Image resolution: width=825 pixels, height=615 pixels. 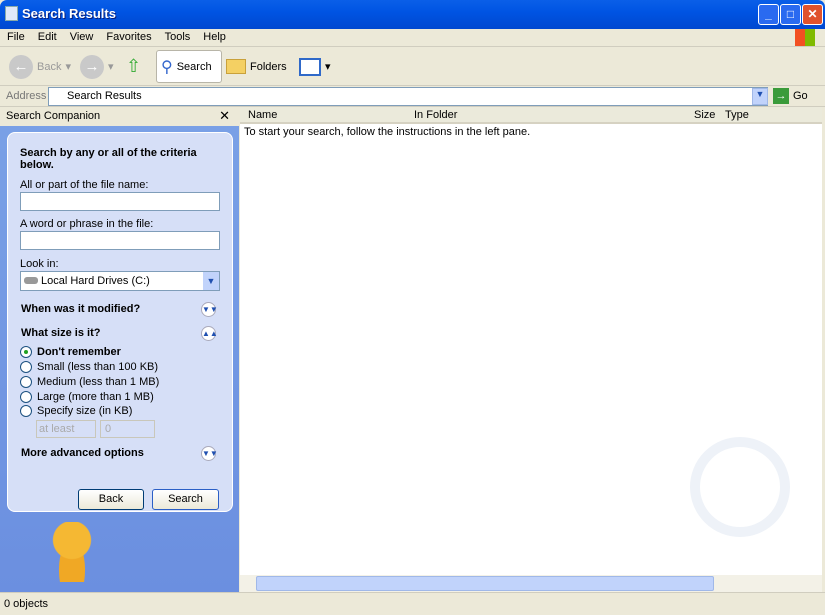 I want to click on atleast-select: at least, so click(x=66, y=429).